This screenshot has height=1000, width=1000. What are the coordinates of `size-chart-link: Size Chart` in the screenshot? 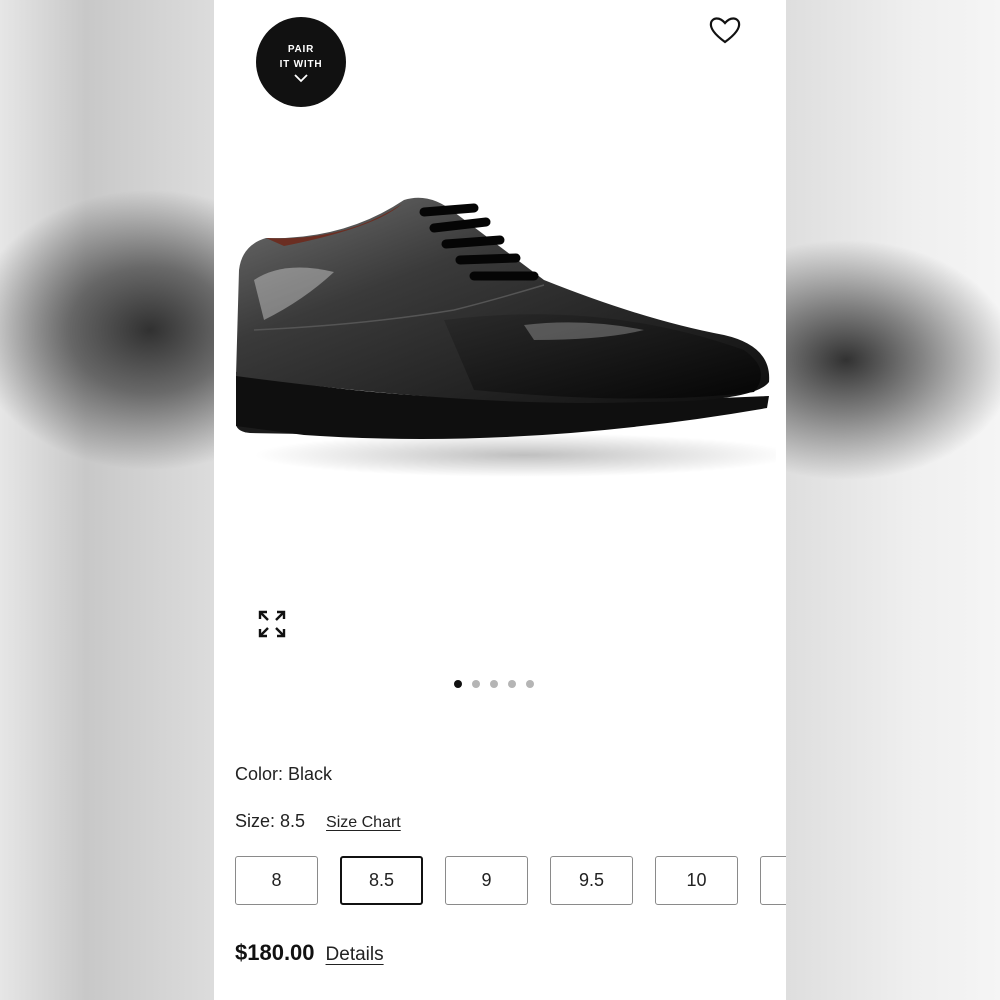 It's located at (363, 823).